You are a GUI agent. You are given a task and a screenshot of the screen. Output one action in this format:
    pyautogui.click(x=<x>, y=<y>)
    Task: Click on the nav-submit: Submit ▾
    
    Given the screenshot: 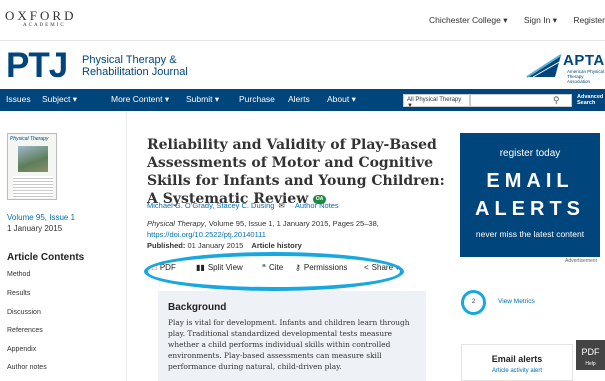 What is the action you would take?
    pyautogui.click(x=202, y=99)
    